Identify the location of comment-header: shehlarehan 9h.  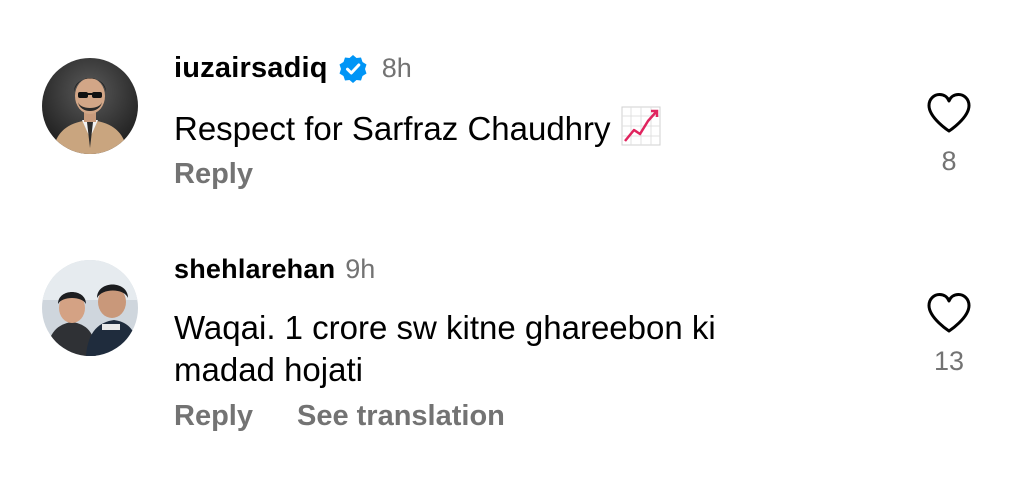
(274, 269).